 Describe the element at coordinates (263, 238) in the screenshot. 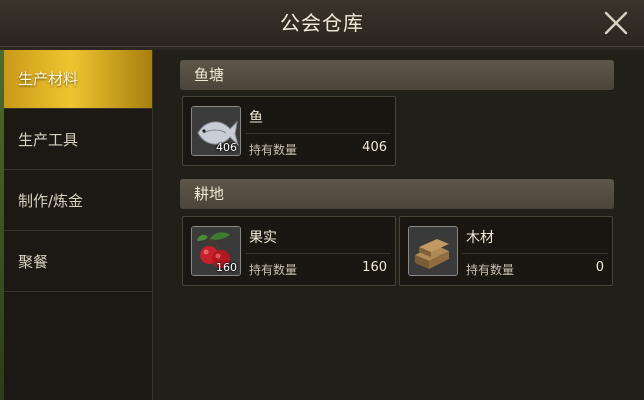

I see `item-name: 果实` at that location.